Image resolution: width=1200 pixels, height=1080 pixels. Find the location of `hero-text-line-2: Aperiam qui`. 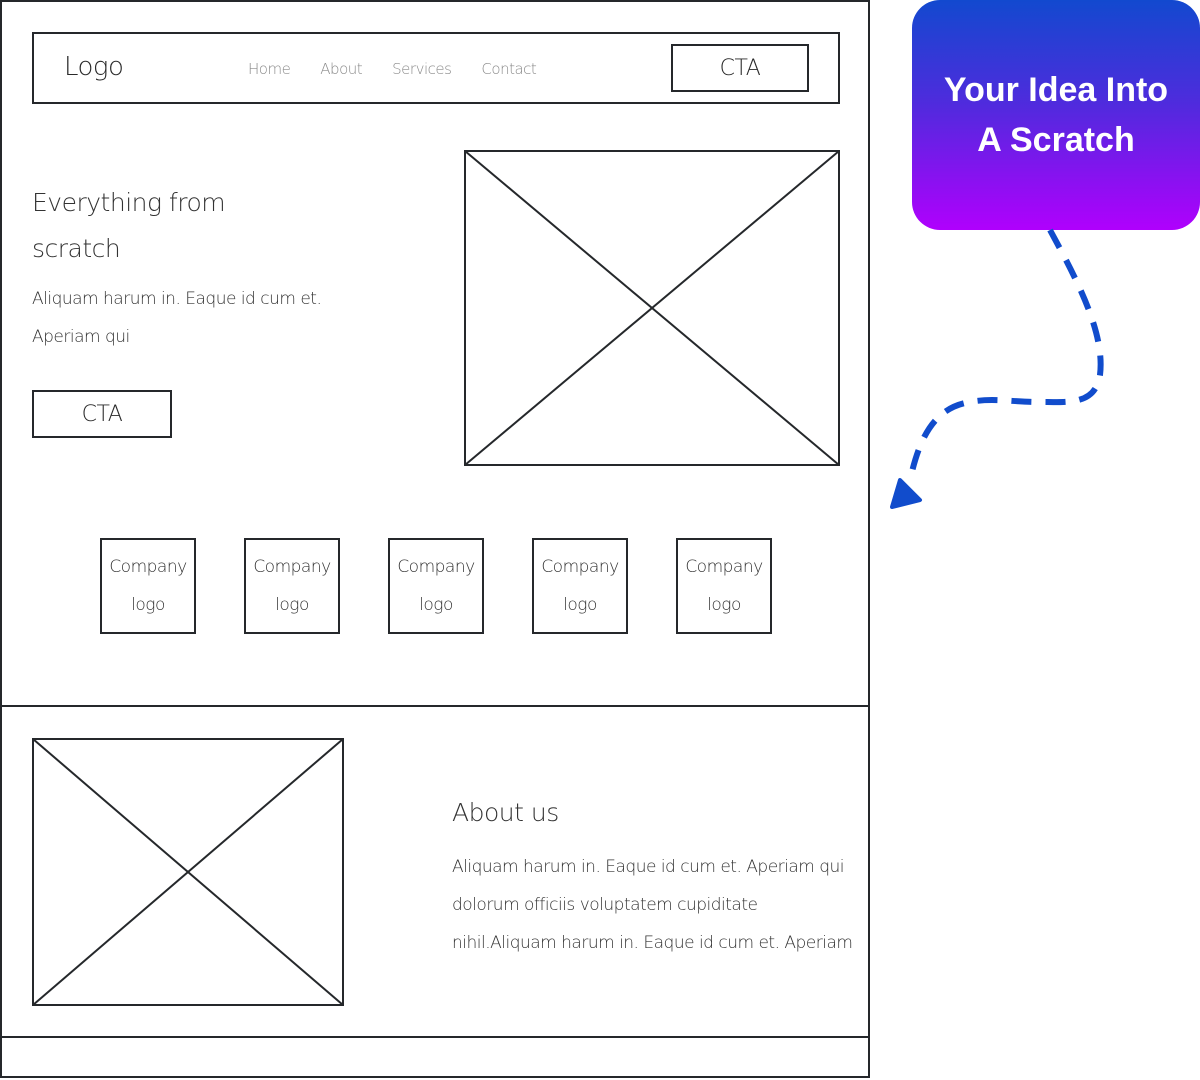

hero-text-line-2: Aperiam qui is located at coordinates (81, 337).